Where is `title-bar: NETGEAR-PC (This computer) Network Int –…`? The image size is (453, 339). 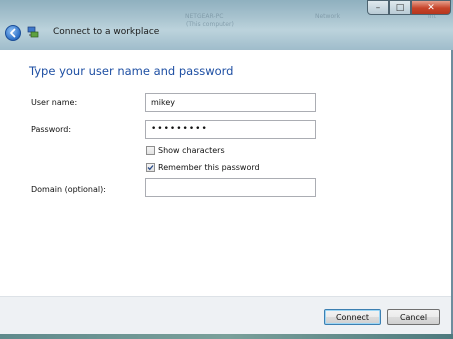 title-bar: NETGEAR-PC (This computer) Network Int –… is located at coordinates (226, 25).